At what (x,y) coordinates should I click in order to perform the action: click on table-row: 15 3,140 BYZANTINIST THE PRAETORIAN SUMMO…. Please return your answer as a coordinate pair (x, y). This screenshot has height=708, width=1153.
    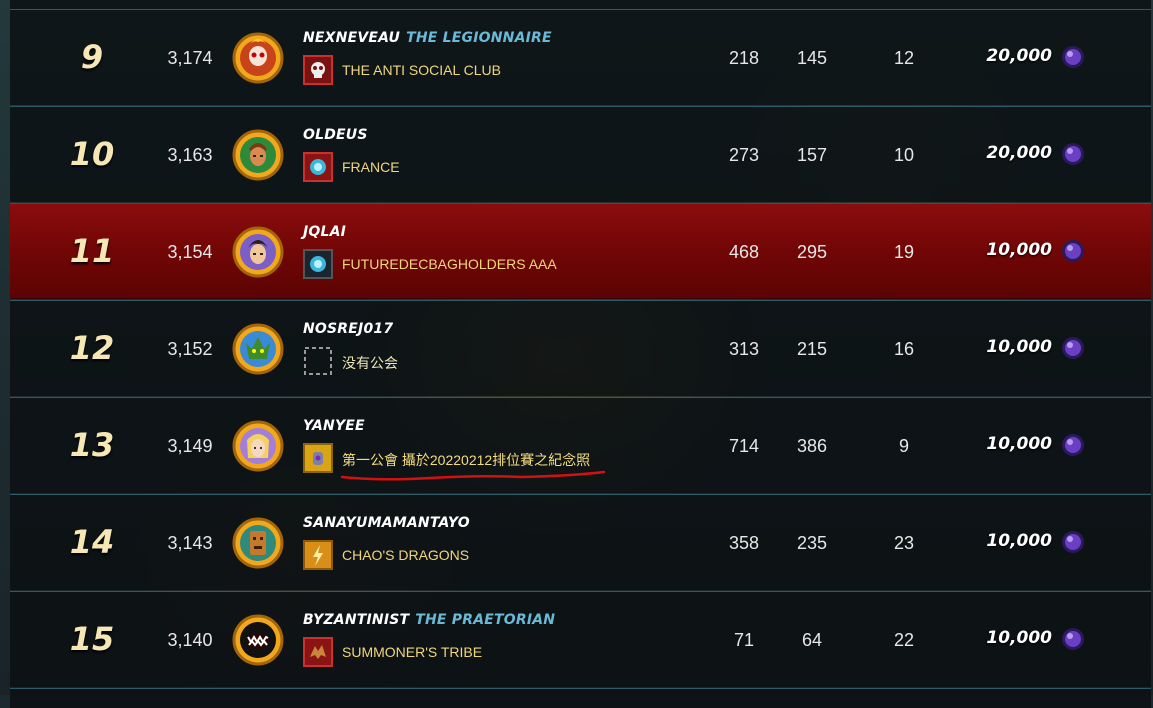
    Looking at the image, I should click on (580, 639).